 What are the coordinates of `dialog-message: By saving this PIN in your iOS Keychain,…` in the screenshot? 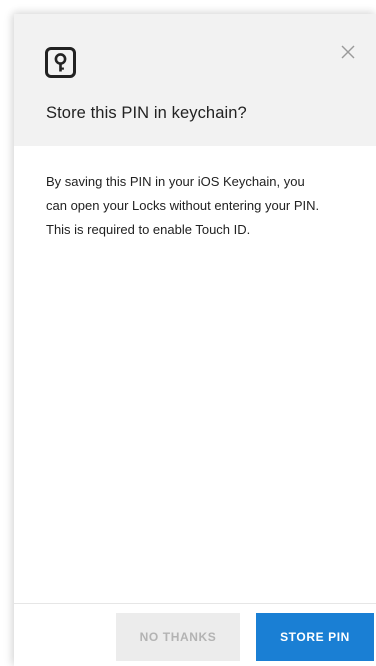 It's located at (201, 206).